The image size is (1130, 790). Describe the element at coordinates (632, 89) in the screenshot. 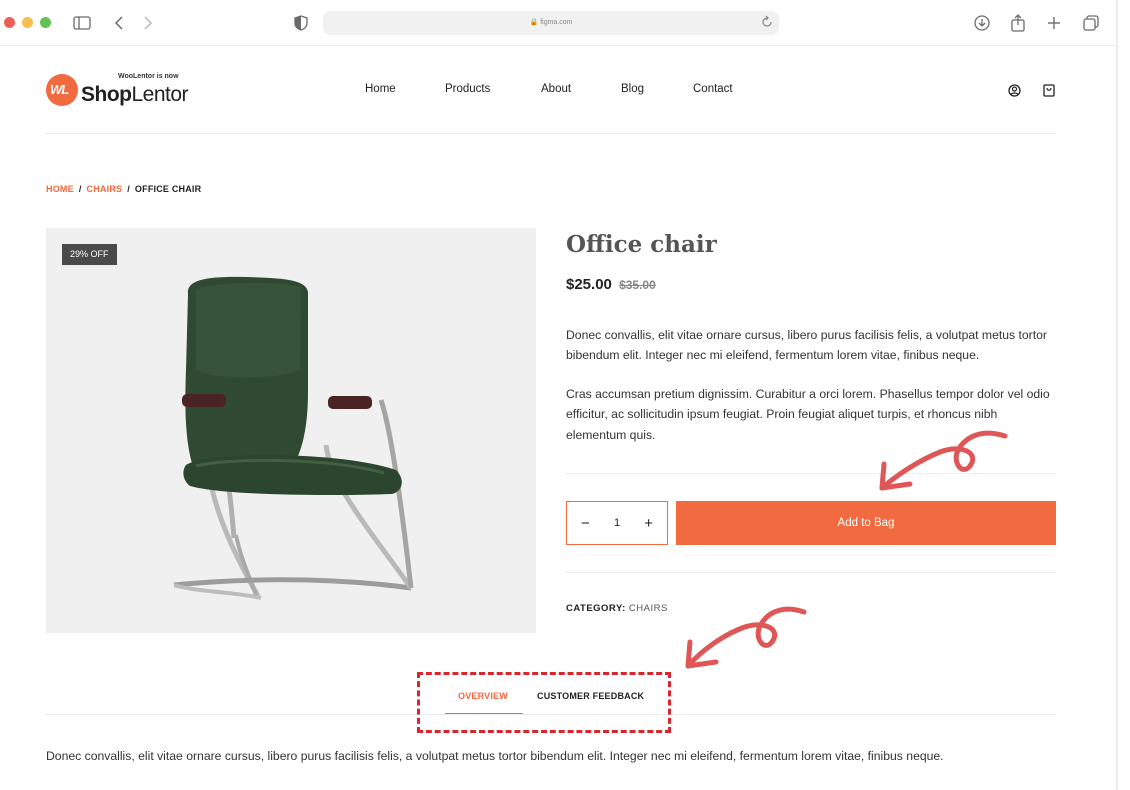

I see `nav-blog: Blog` at that location.